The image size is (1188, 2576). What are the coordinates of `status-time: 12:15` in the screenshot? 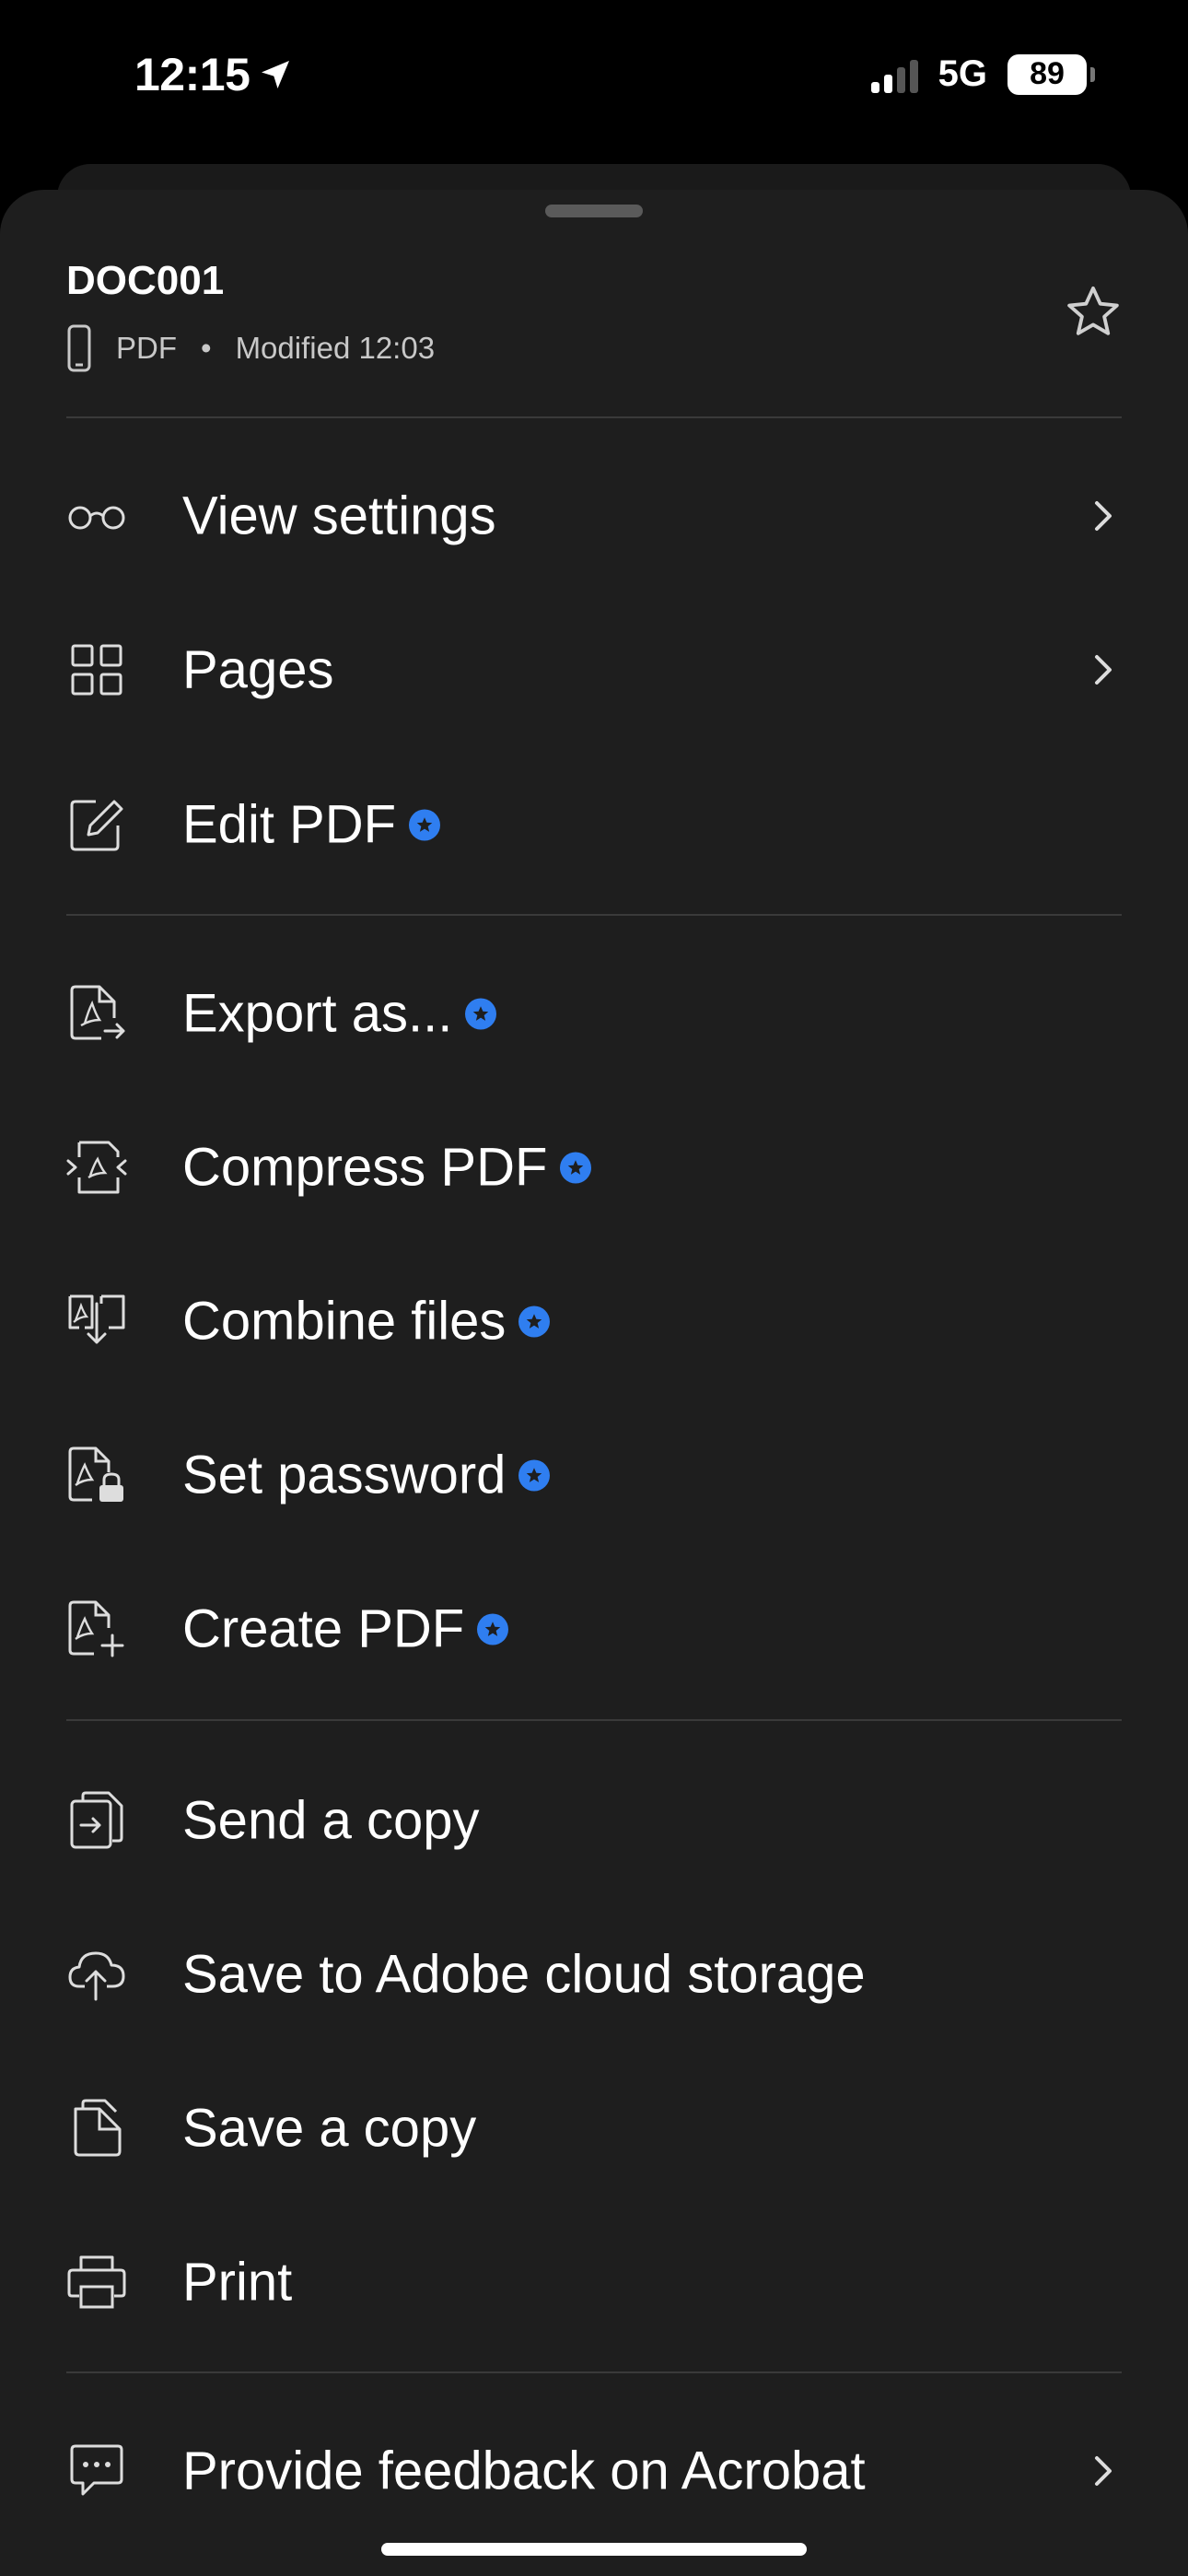 It's located at (214, 74).